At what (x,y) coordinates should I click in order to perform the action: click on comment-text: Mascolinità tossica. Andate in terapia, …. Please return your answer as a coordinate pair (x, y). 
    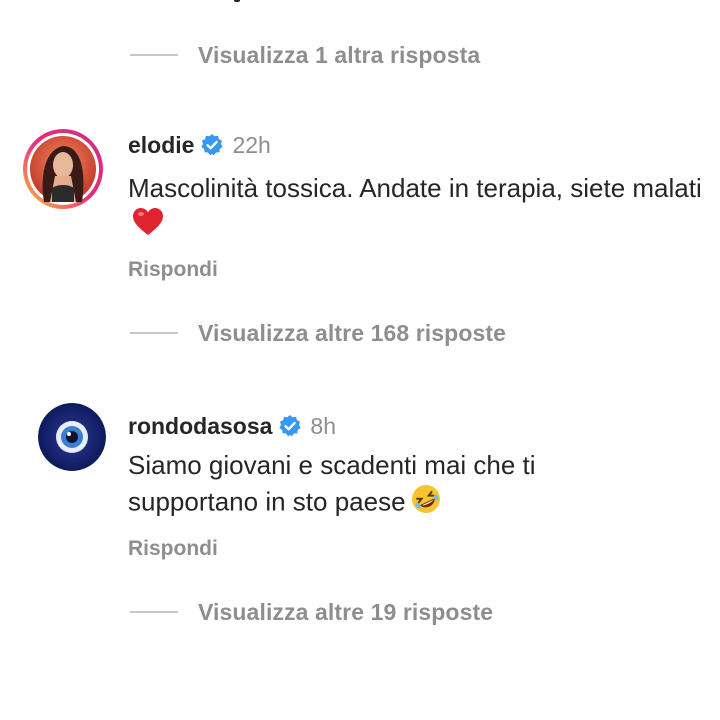
    Looking at the image, I should click on (418, 208).